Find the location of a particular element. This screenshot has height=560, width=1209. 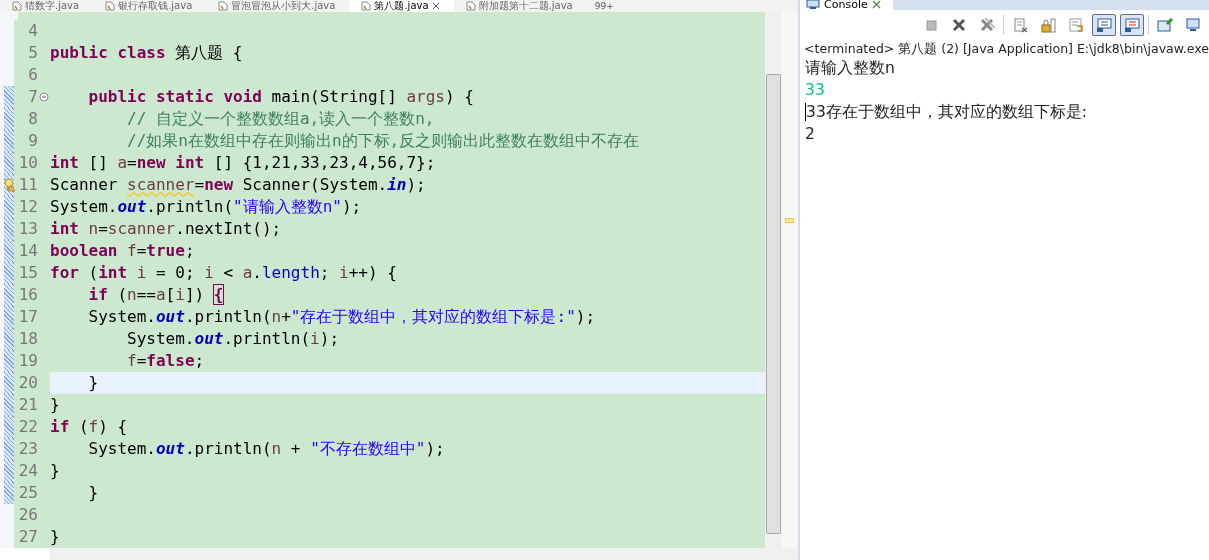

stop-icon is located at coordinates (931, 25).